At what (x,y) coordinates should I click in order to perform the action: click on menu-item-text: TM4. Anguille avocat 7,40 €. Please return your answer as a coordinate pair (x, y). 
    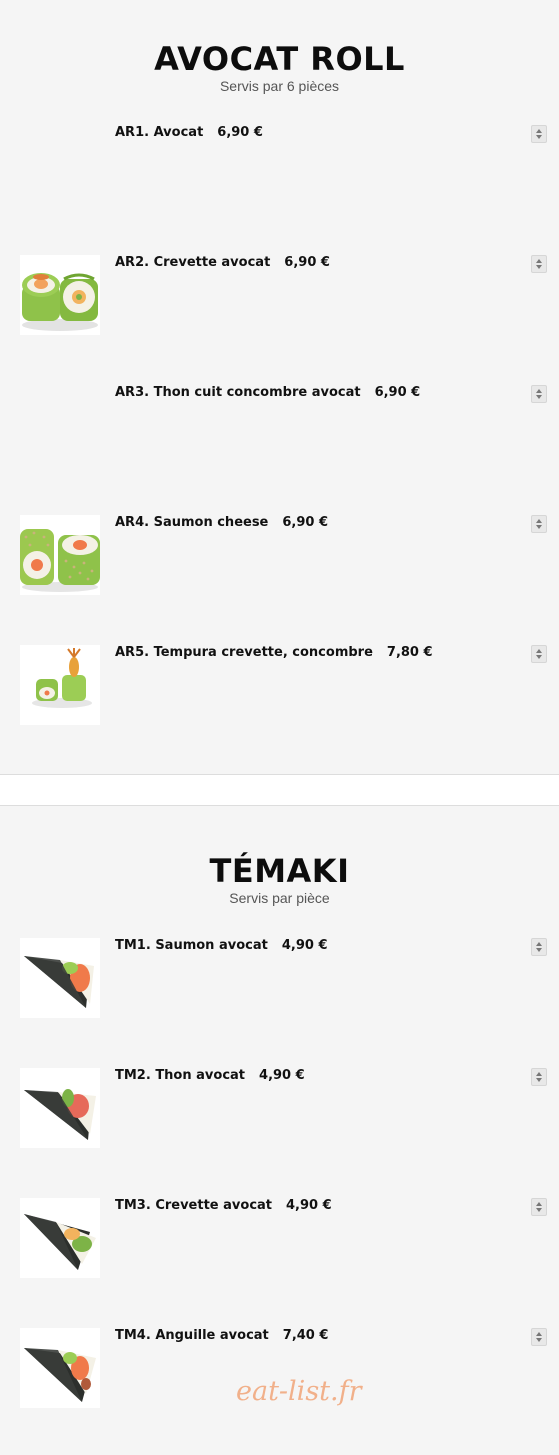
    Looking at the image, I should click on (221, 1335).